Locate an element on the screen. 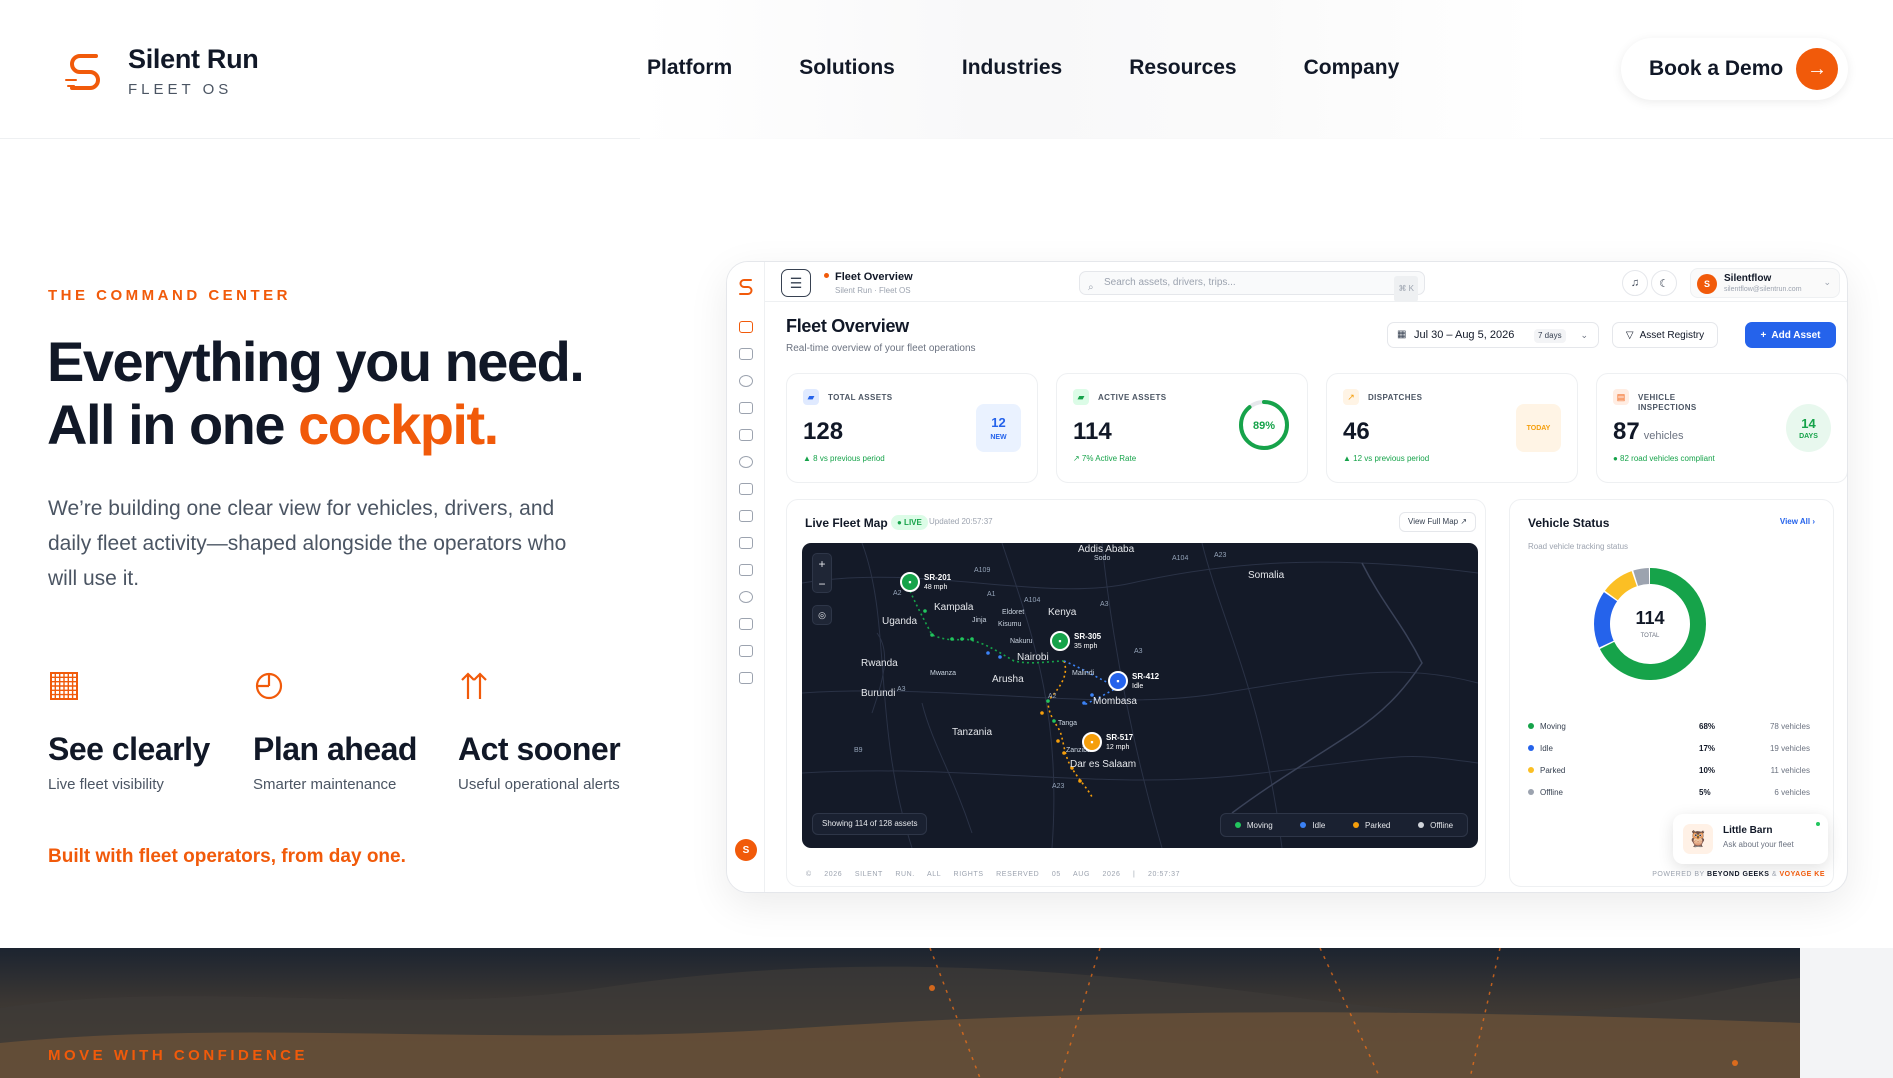  user-email: silentflow@silentrun.com is located at coordinates (1763, 289).